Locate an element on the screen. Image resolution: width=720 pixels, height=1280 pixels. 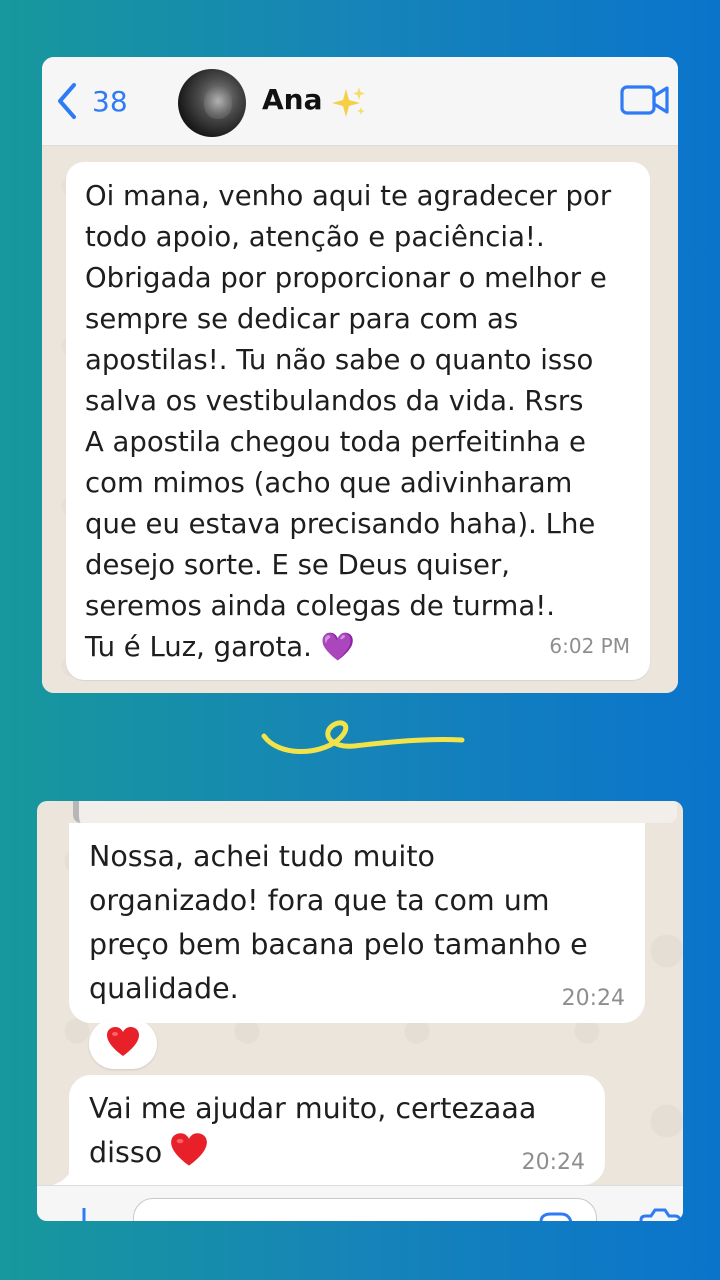
video-call-button is located at coordinates (645, 102).